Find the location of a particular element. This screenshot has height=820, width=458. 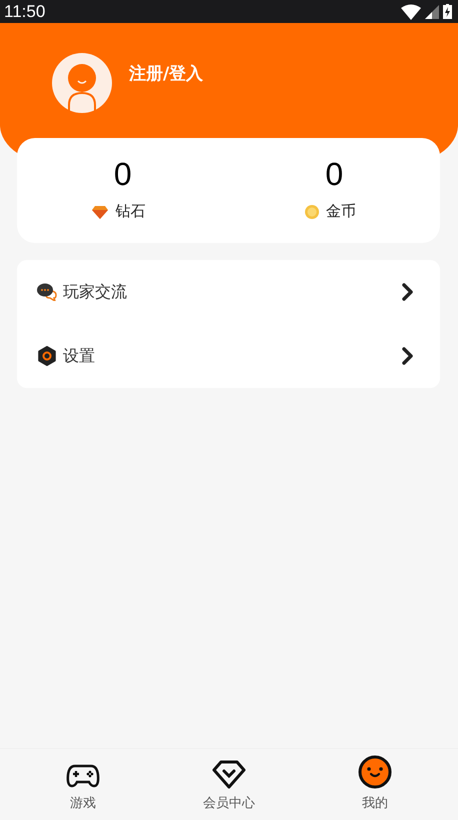

nav-tab: 我的 is located at coordinates (375, 784).